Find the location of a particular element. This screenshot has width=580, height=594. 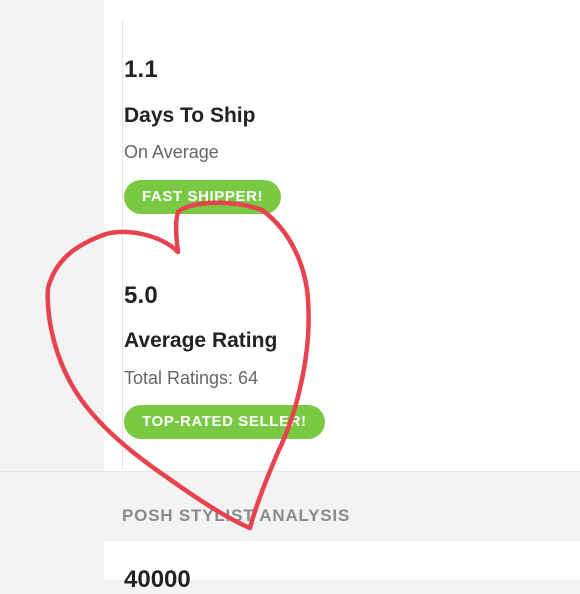

analysis-partial-value: 40000 is located at coordinates (157, 579).